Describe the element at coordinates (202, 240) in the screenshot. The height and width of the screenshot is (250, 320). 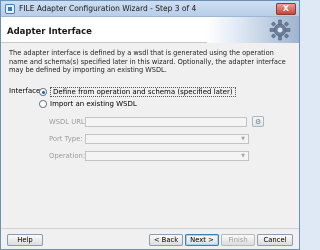
I see `next-button: Next >` at that location.